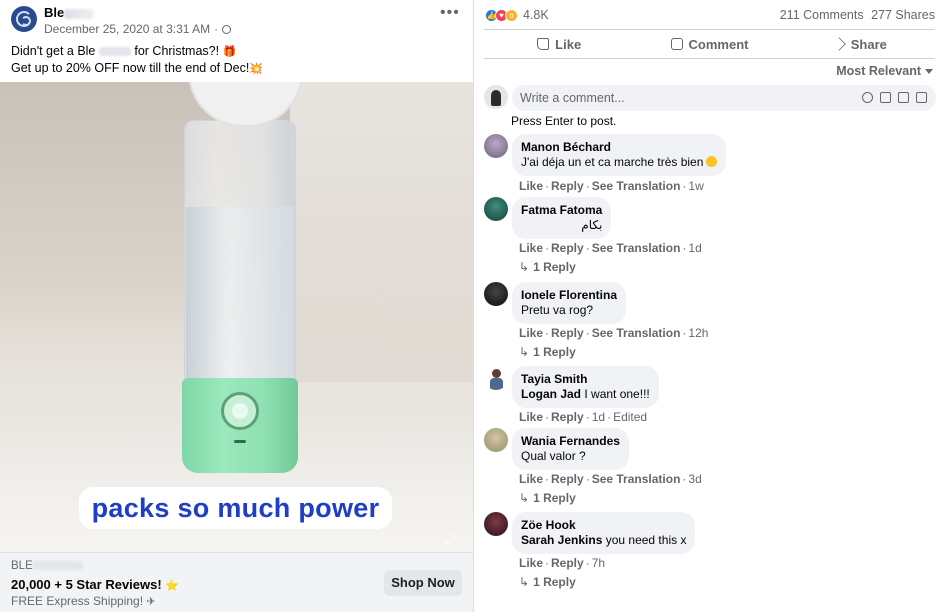  Describe the element at coordinates (54, 12) in the screenshot. I see `page-name-text: Ble` at that location.